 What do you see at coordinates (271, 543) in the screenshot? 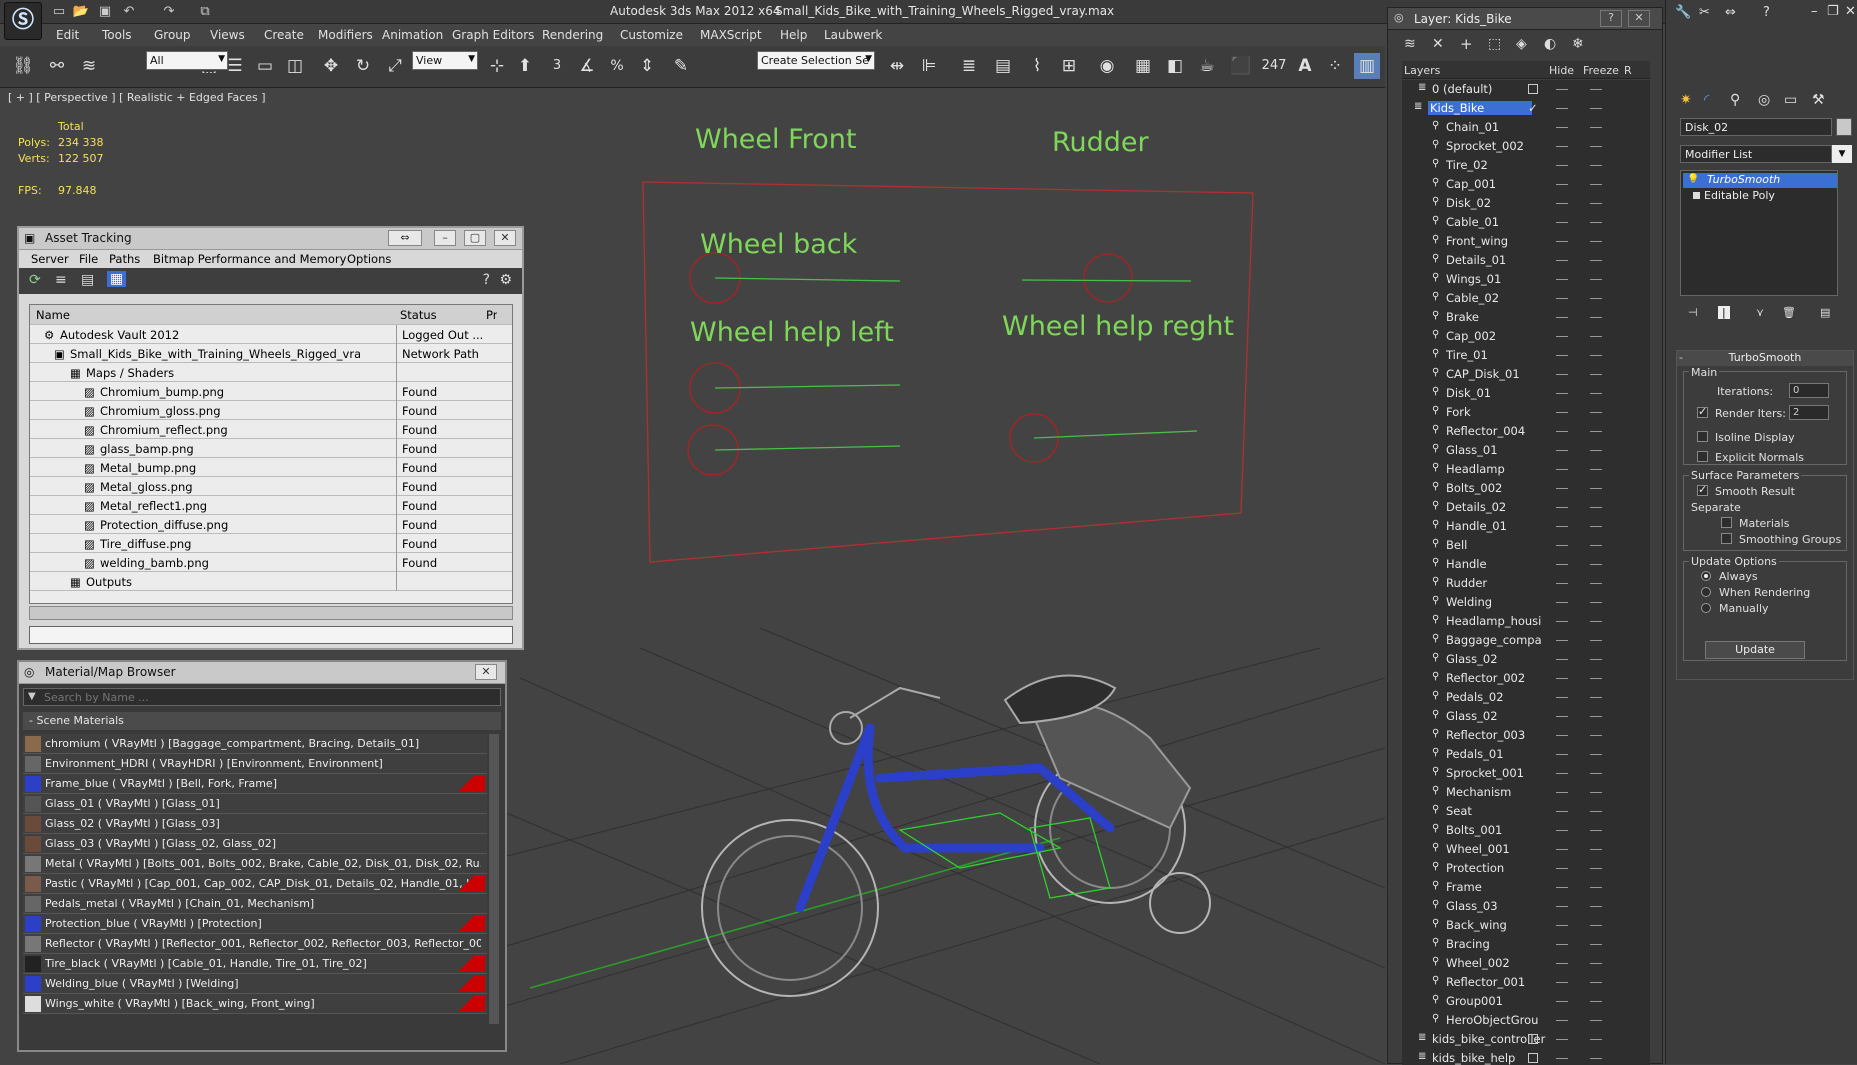
I see `asset-row: ▨ Tire_diffuse.png Found` at bounding box center [271, 543].